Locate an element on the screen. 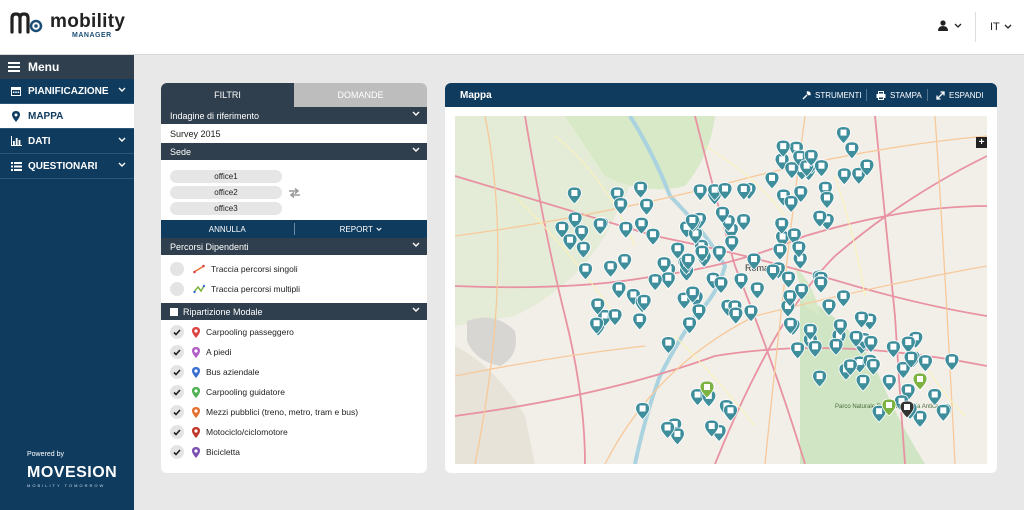 The width and height of the screenshot is (1024, 510). bar-chart-icon is located at coordinates (16, 141).